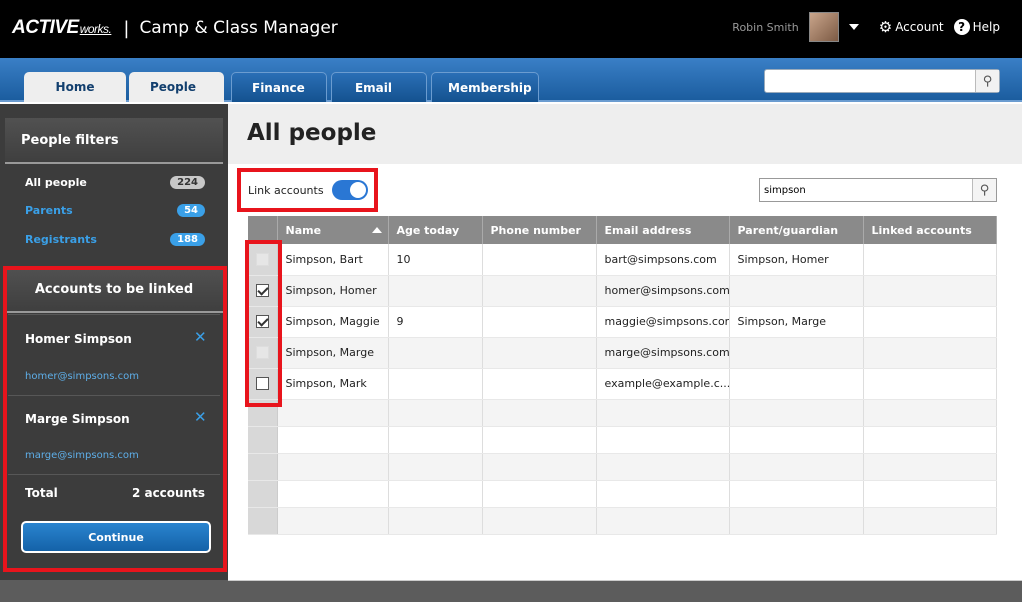 The image size is (1022, 602). I want to click on tab-label: Email, so click(373, 87).